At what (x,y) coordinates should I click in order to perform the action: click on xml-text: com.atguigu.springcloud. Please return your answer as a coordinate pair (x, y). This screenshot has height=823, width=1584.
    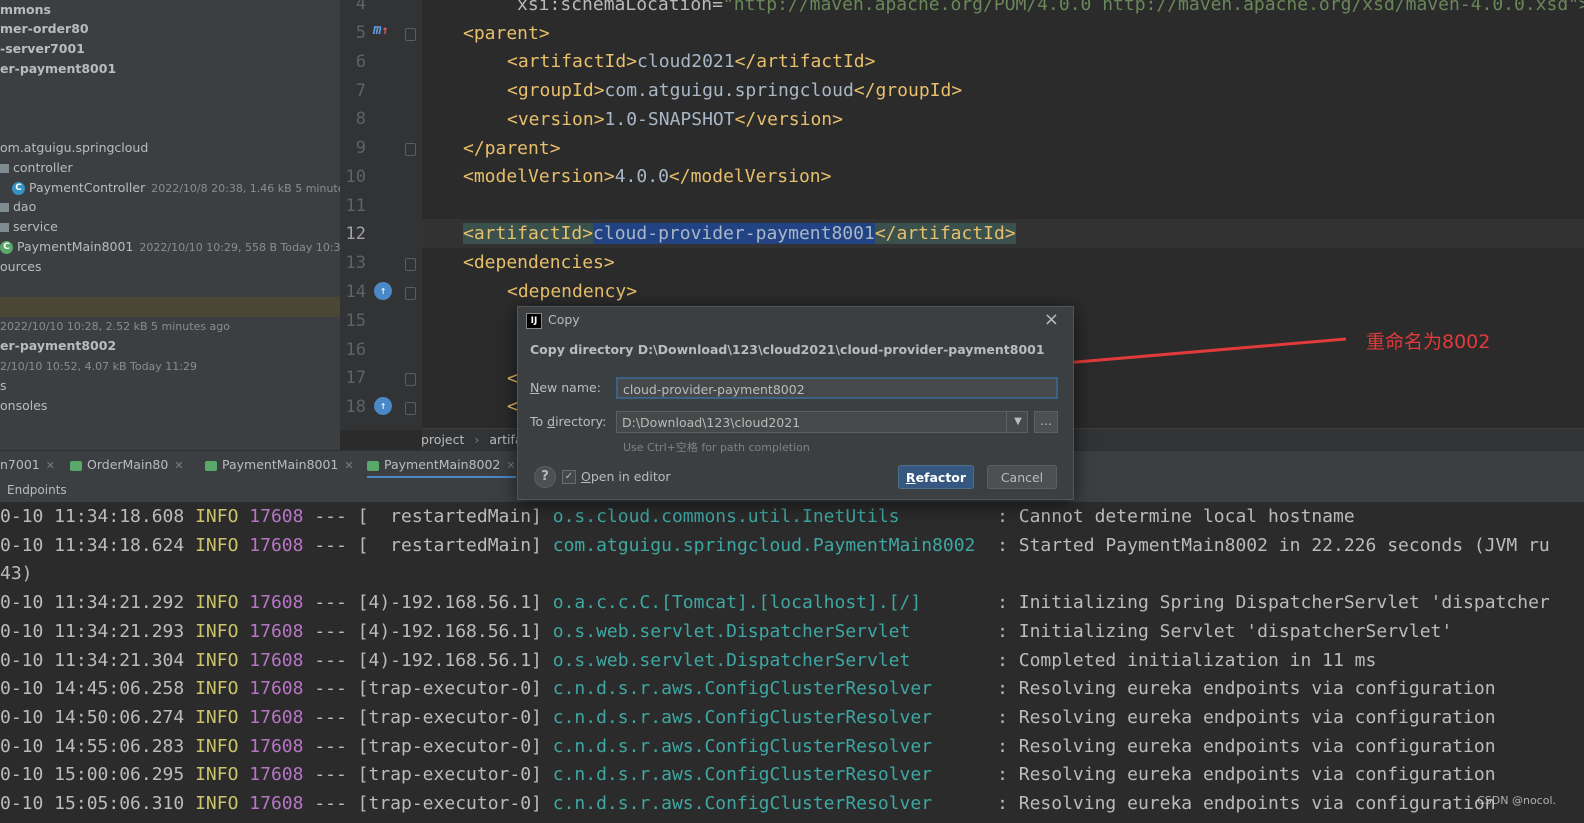
    Looking at the image, I should click on (729, 90).